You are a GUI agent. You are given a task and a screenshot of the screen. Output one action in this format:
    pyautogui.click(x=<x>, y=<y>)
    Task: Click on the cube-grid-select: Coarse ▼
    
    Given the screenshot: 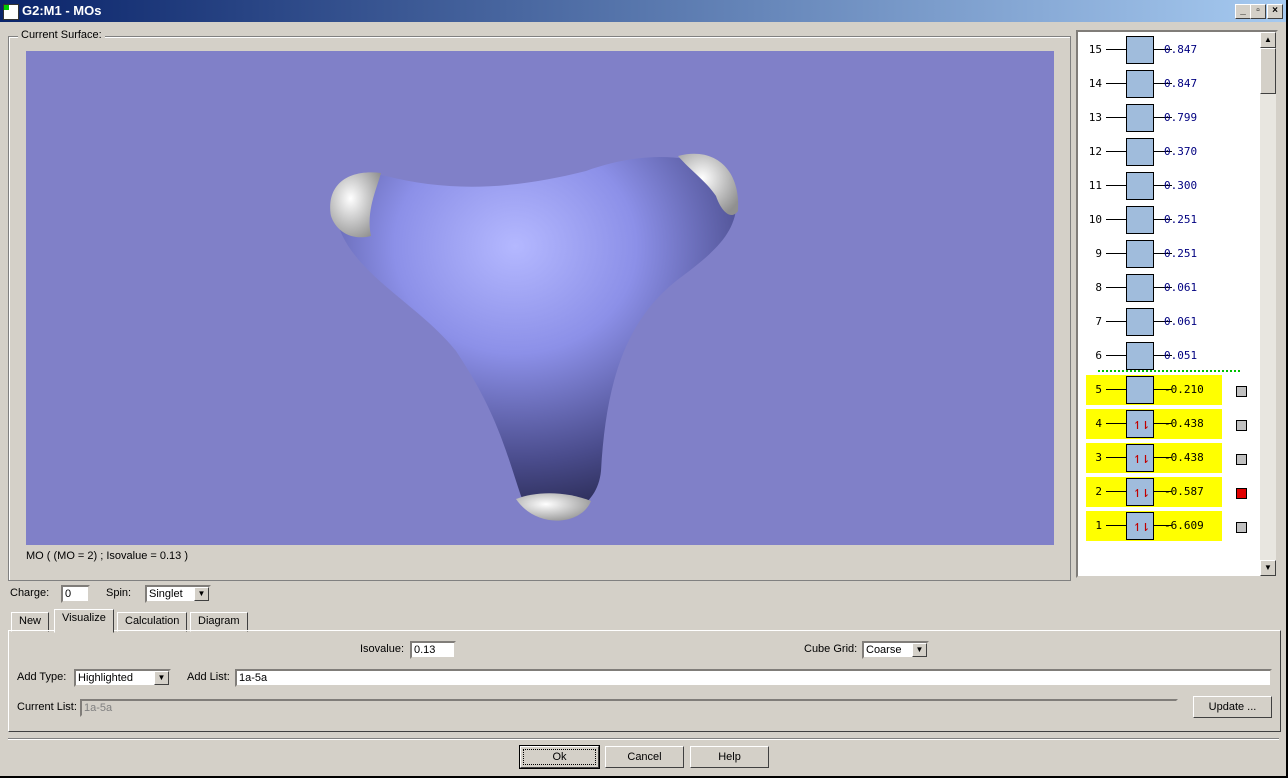 What is the action you would take?
    pyautogui.click(x=895, y=650)
    